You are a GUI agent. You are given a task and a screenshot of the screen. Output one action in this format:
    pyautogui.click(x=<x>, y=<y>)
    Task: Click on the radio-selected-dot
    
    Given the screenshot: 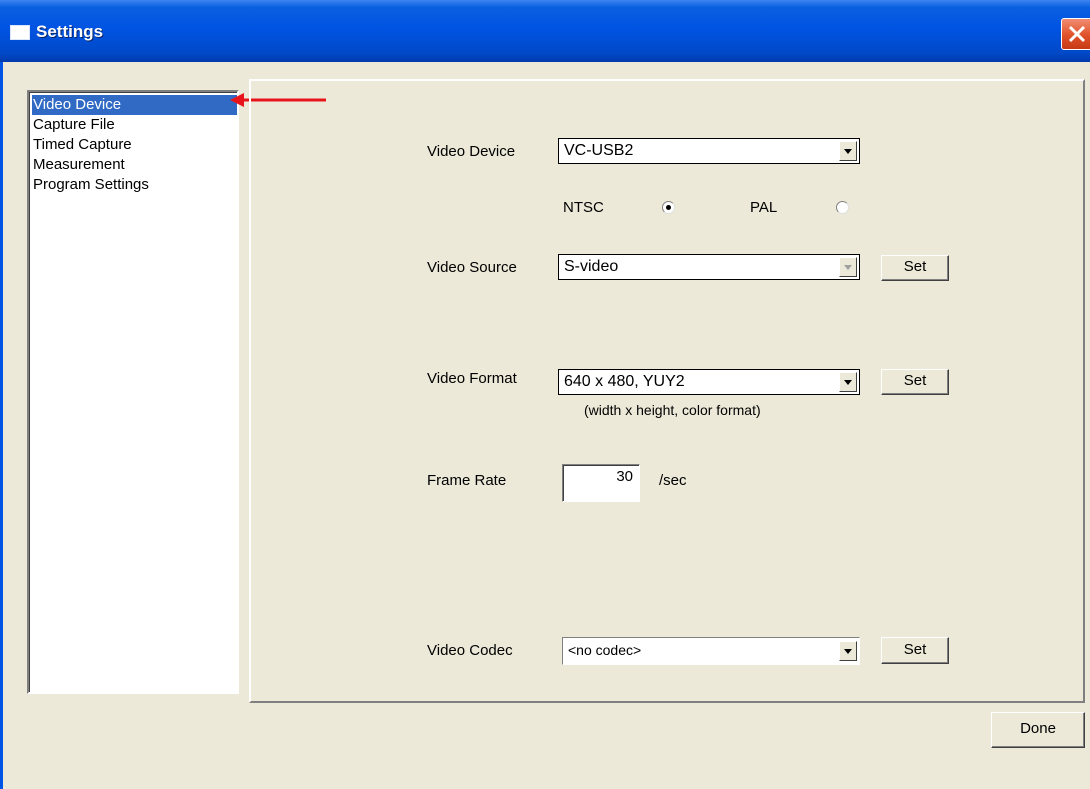 What is the action you would take?
    pyautogui.click(x=668, y=207)
    